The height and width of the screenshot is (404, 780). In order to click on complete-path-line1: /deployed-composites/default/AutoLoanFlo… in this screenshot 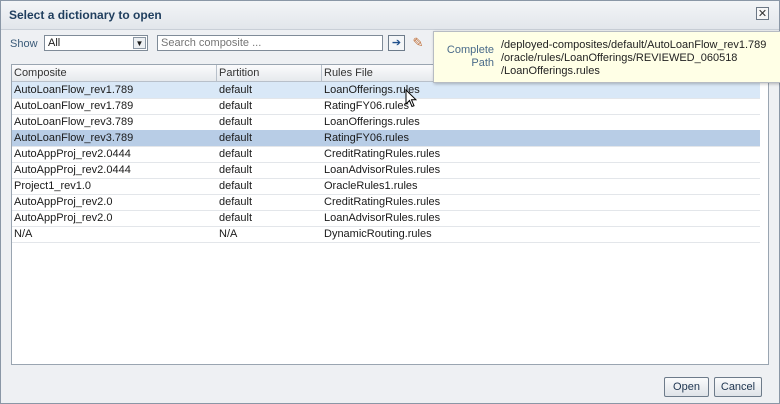, I will do `click(634, 45)`.